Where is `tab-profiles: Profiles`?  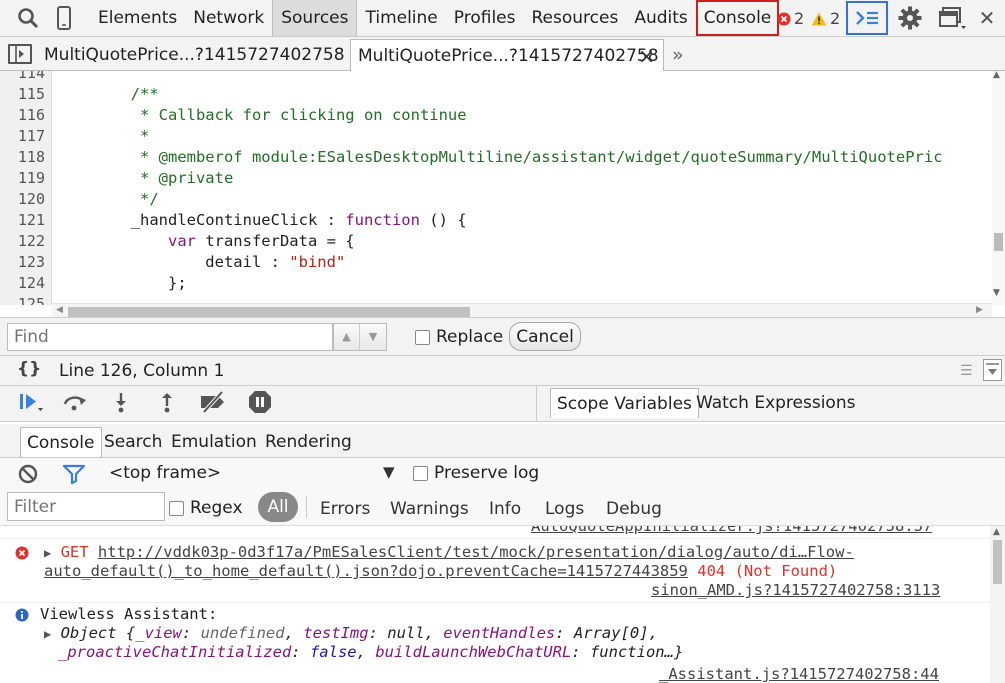 tab-profiles: Profiles is located at coordinates (485, 18).